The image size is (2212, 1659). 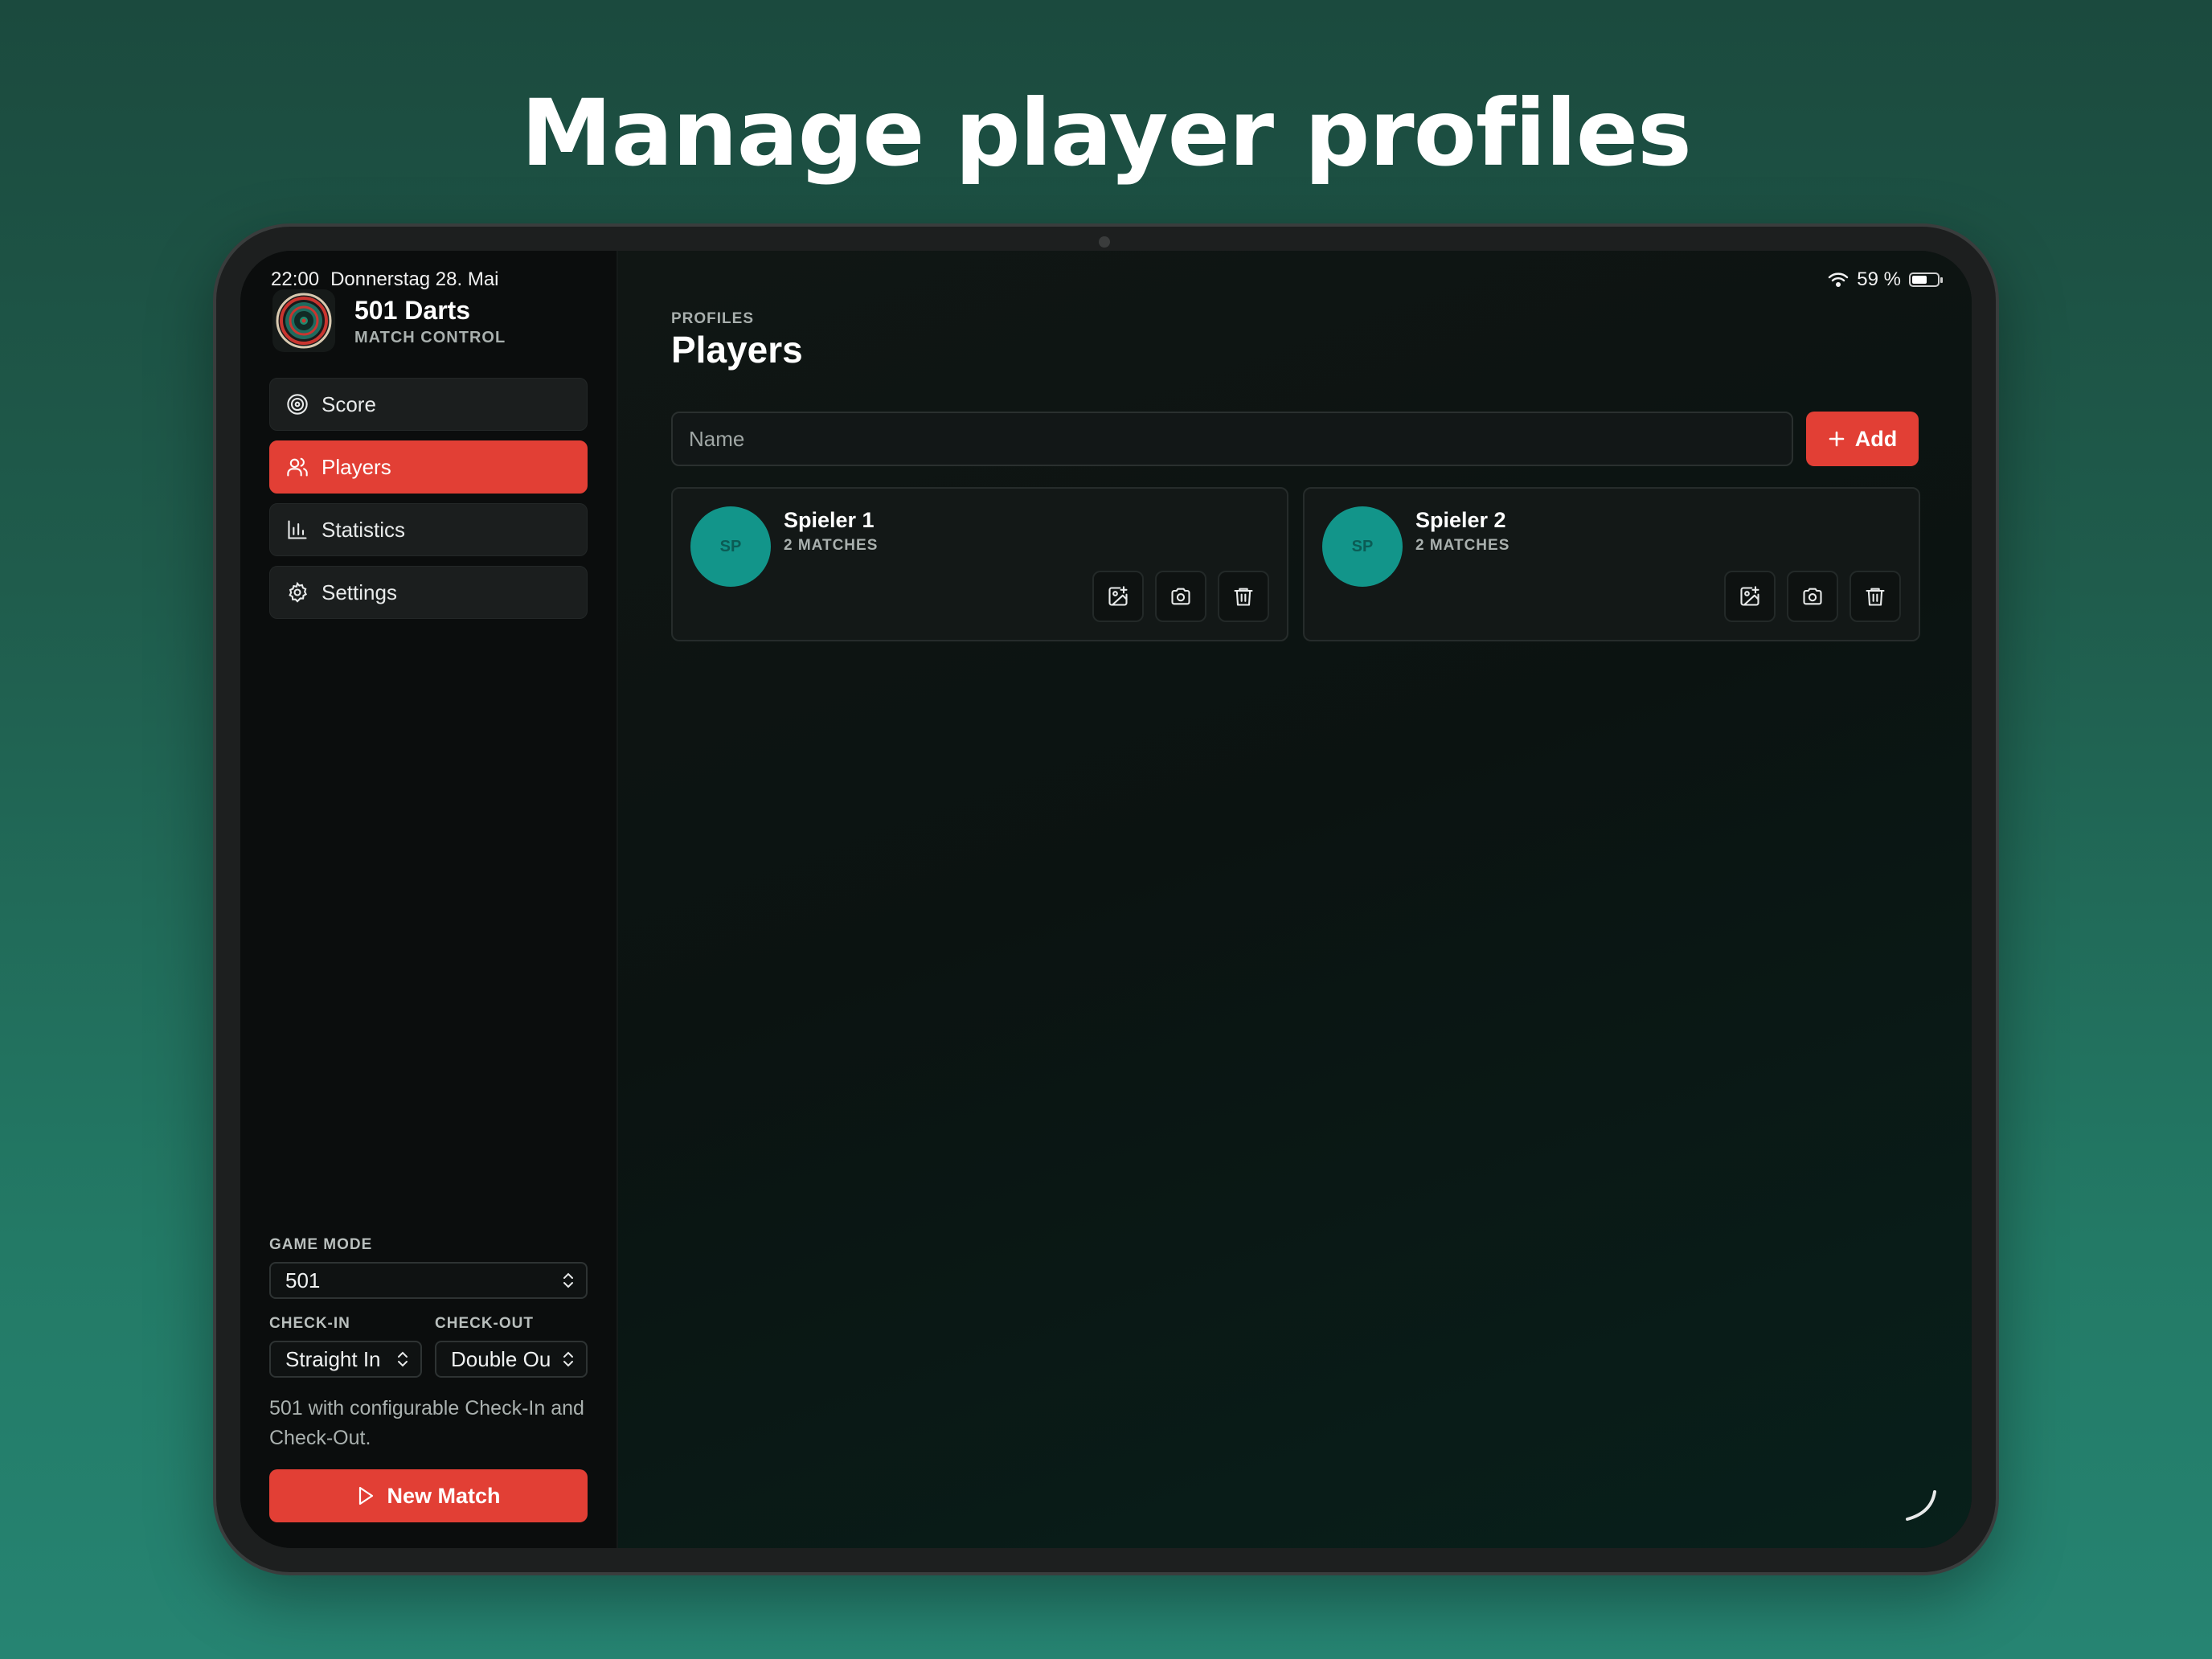 I want to click on corner-indicator-icon, so click(x=1921, y=1505).